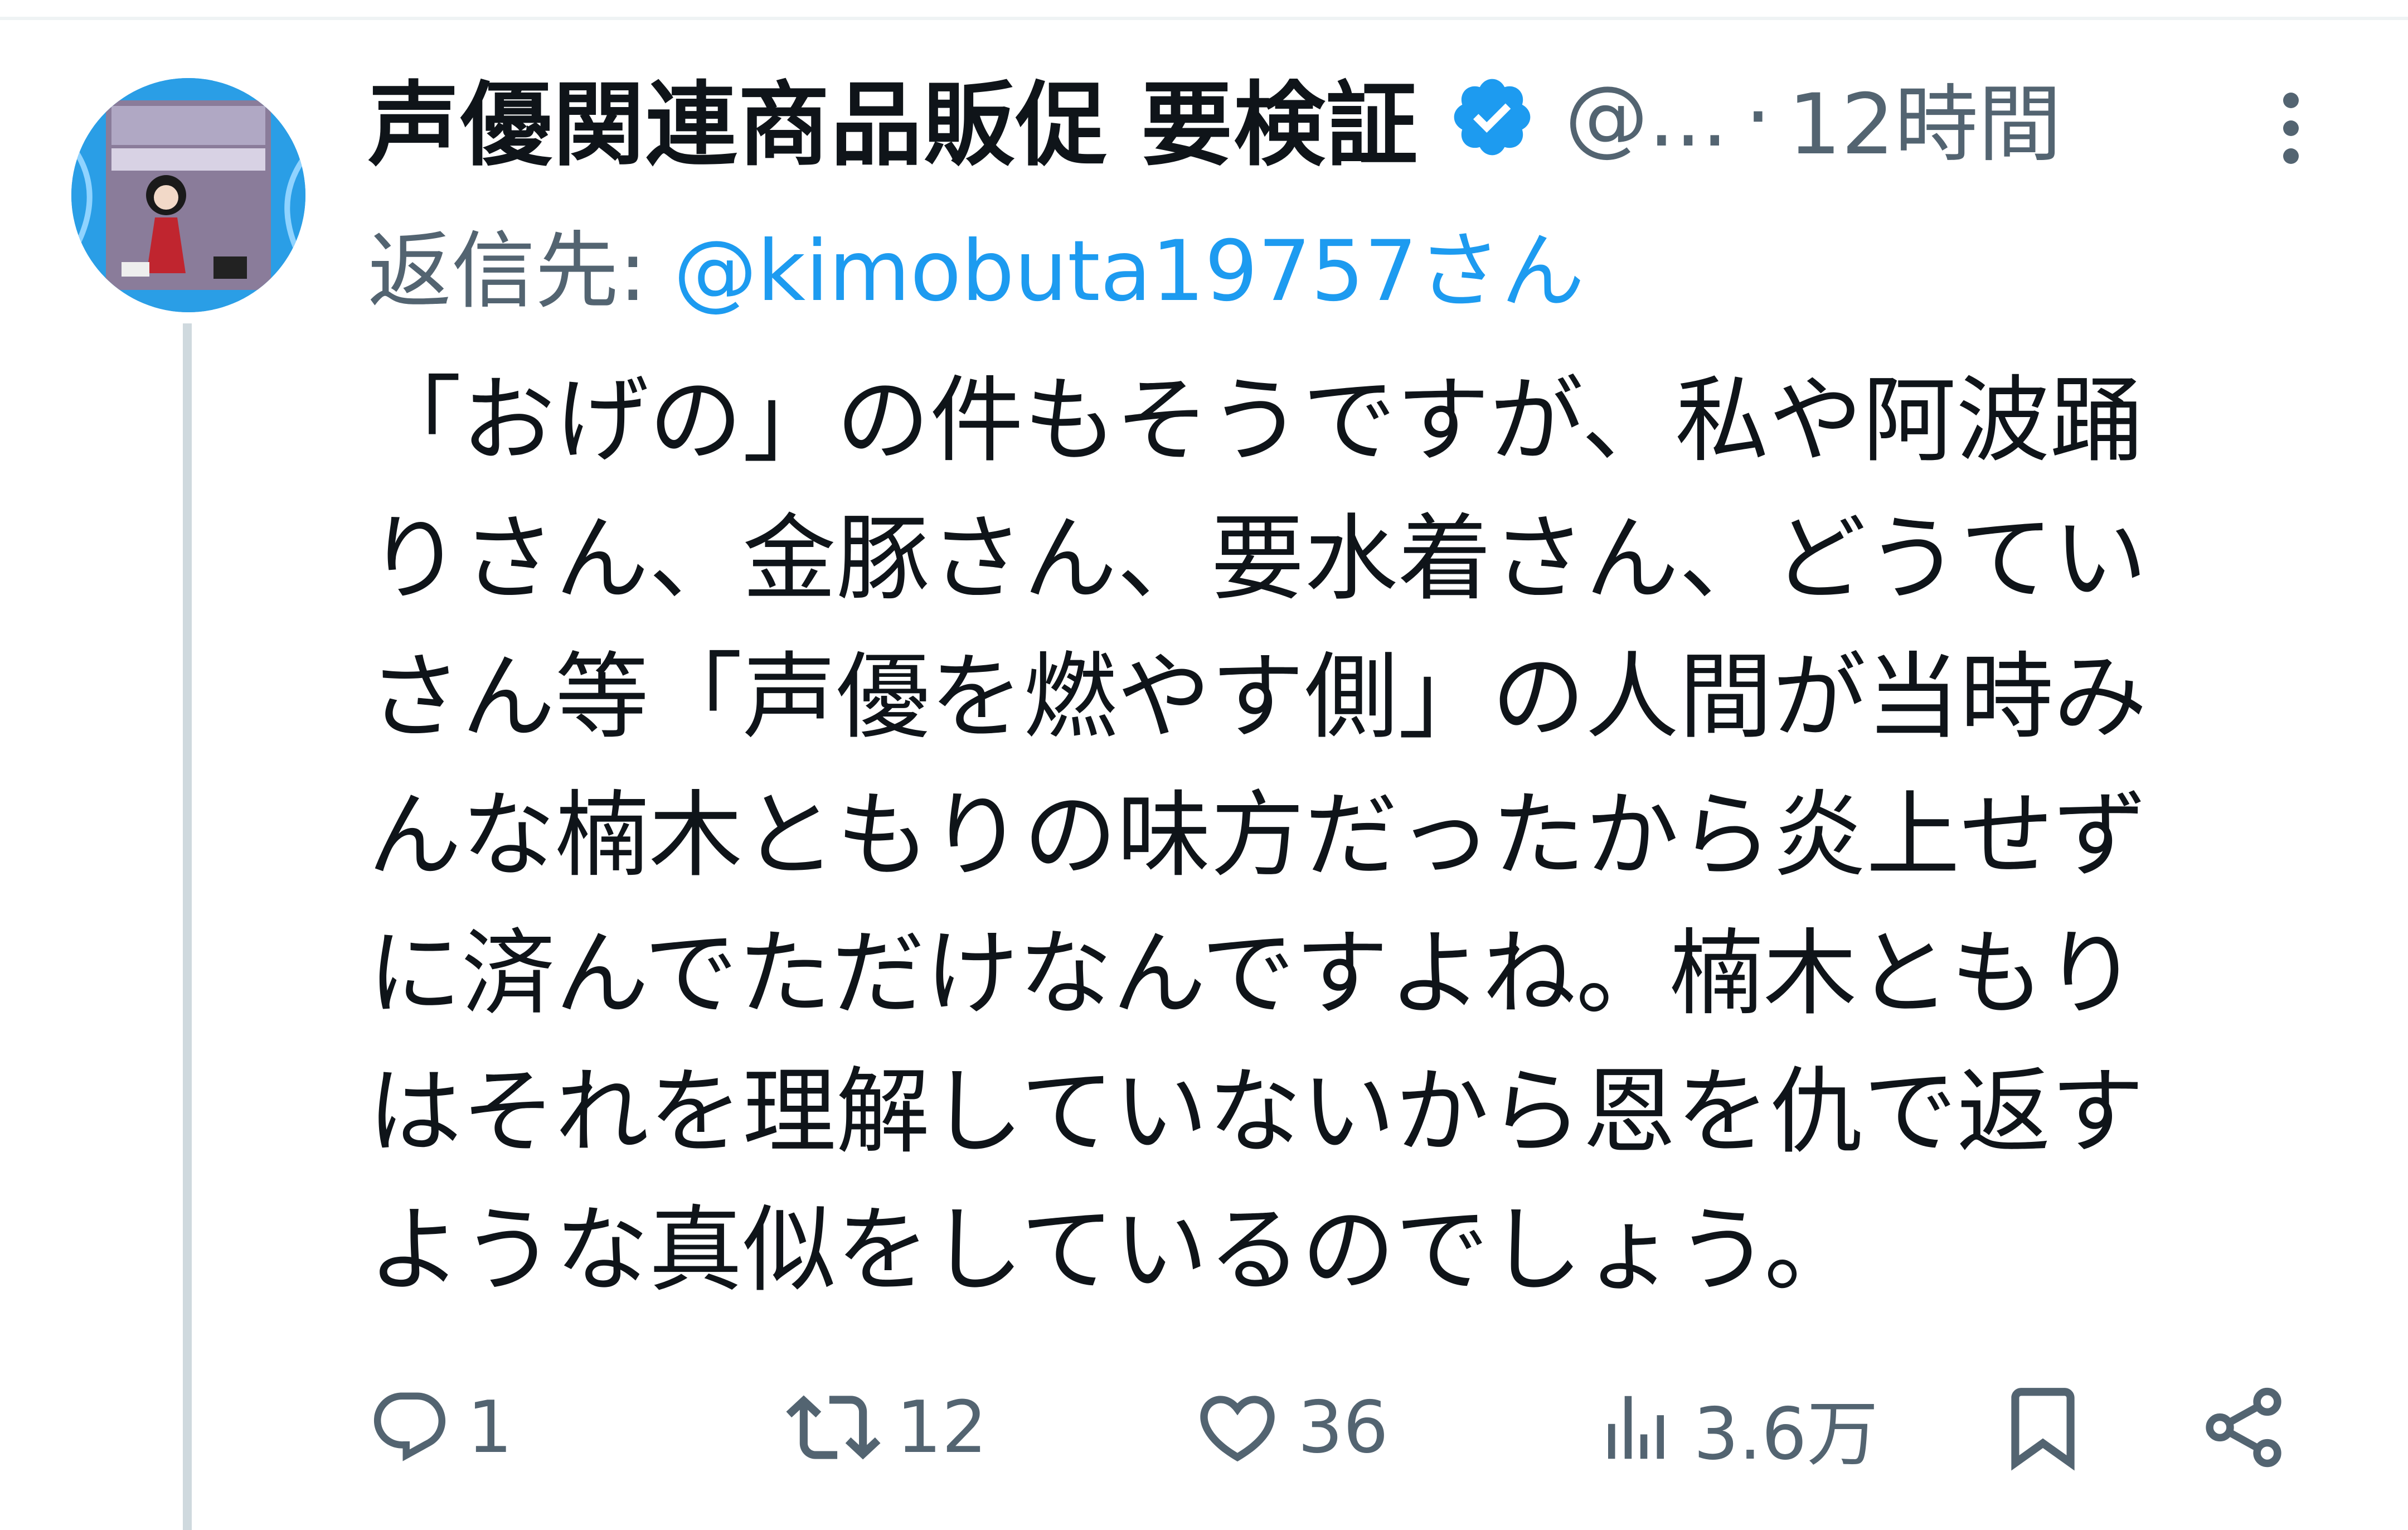  Describe the element at coordinates (1343, 1427) in the screenshot. I see `like-count: 36` at that location.